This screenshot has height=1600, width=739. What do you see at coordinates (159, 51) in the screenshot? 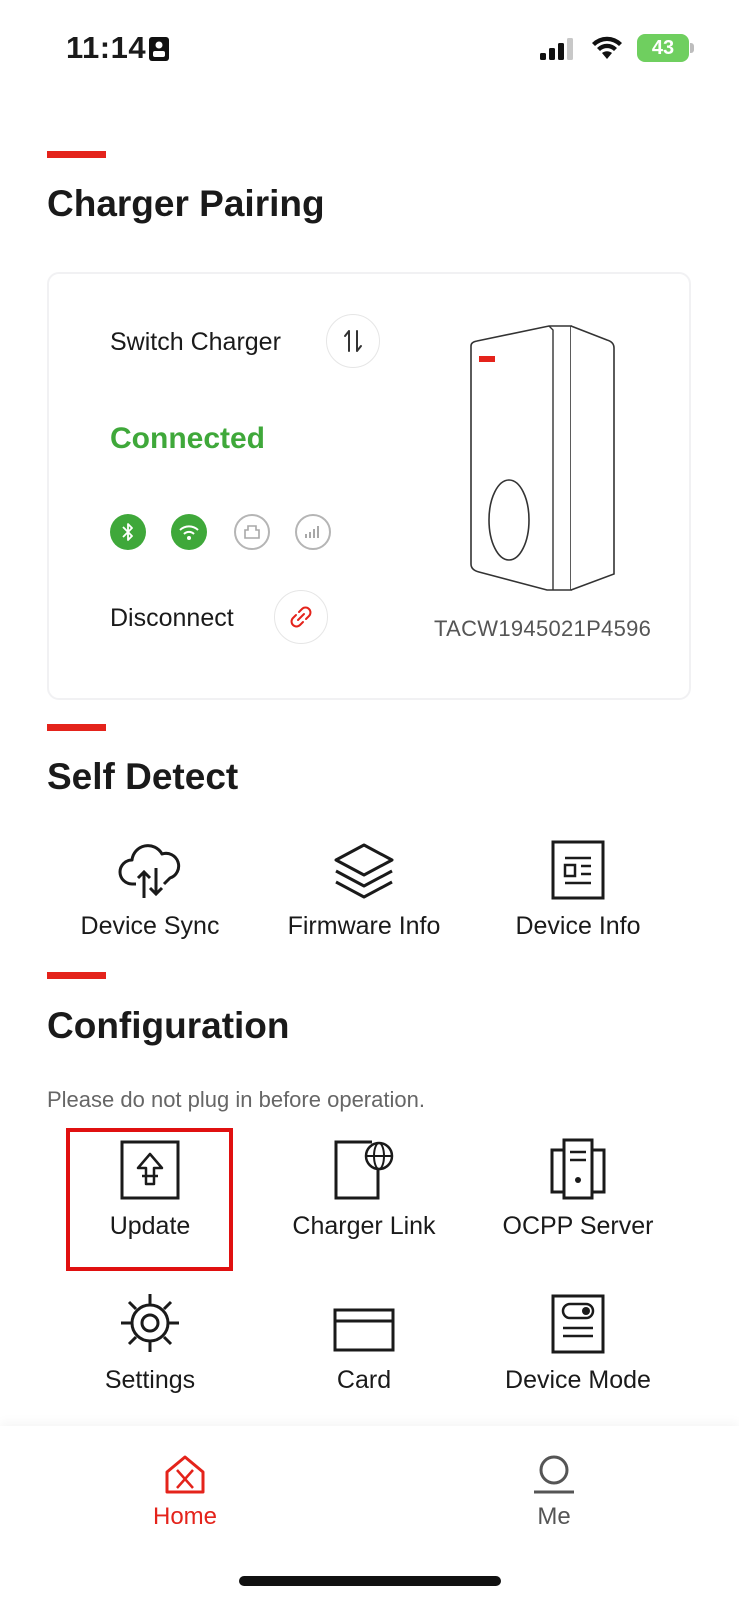
I see `id-badge-icon` at bounding box center [159, 51].